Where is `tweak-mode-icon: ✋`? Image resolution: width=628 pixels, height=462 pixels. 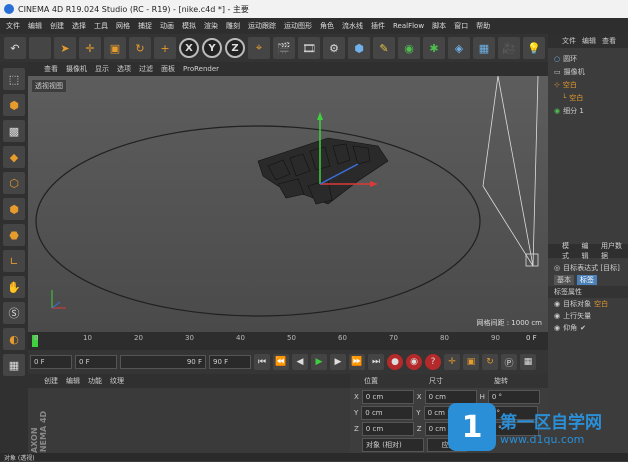 tweak-mode-icon: ✋ is located at coordinates (14, 287).